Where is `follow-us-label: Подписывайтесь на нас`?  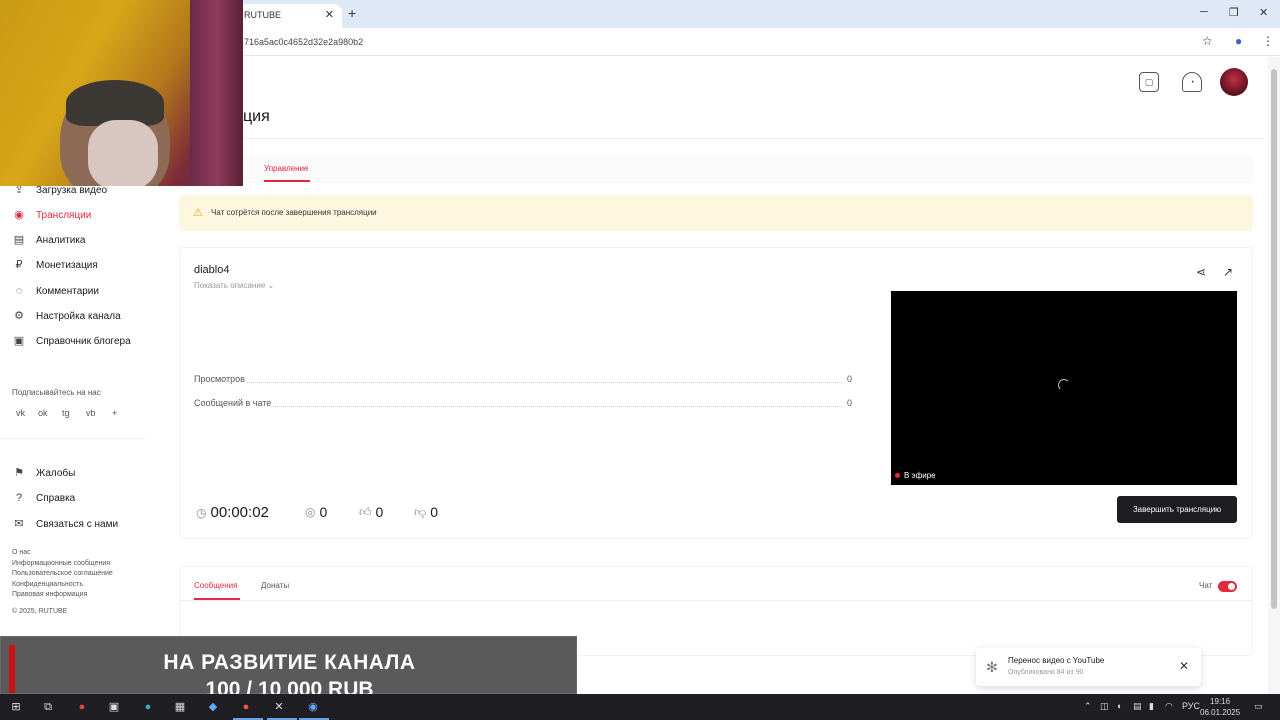
follow-us-label: Подписывайтесь на нас is located at coordinates (56, 392).